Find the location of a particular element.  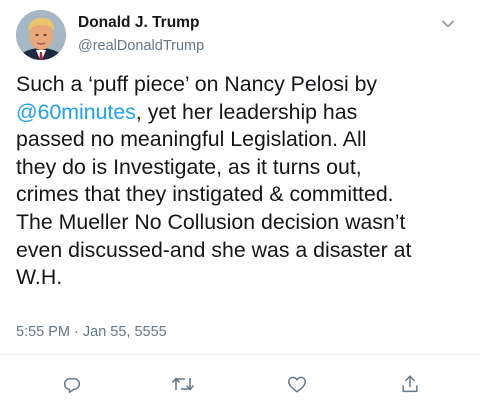

text-segment: even discussed-and she was a disaster at is located at coordinates (214, 249).